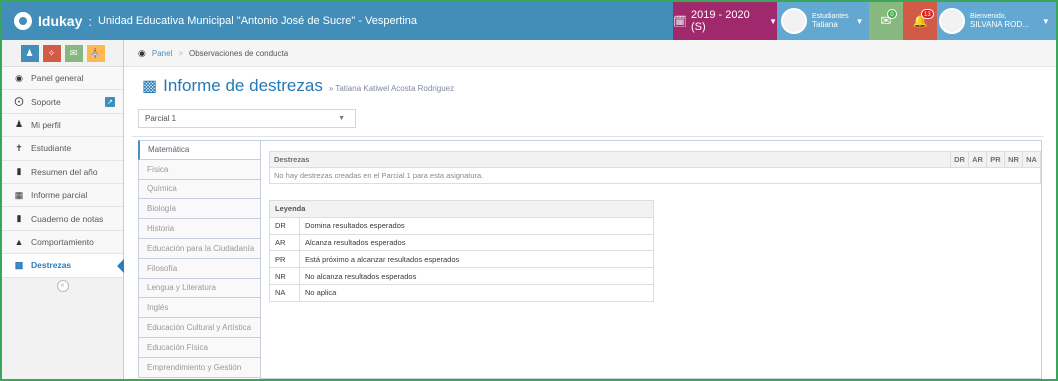  Describe the element at coordinates (161, 118) in the screenshot. I see `partial-select-value: Parcial 1` at that location.